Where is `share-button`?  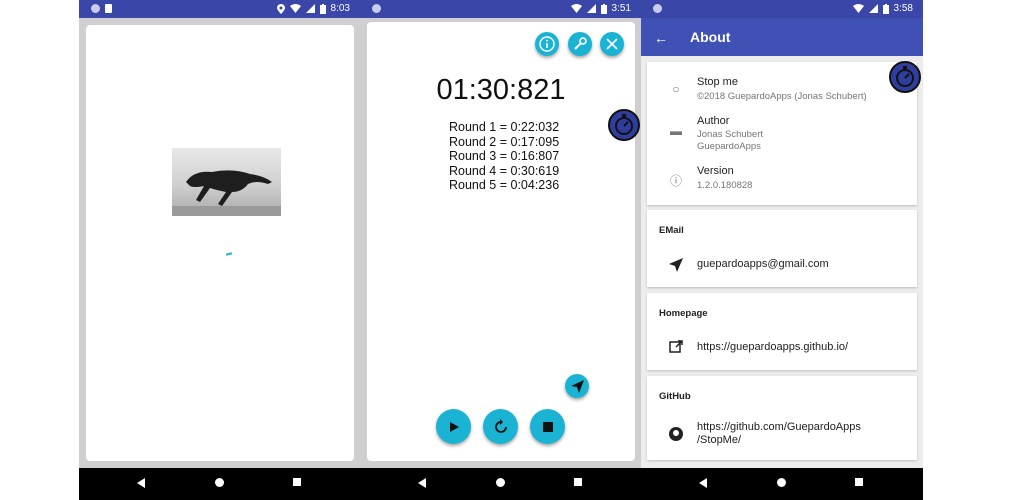
share-button is located at coordinates (577, 386).